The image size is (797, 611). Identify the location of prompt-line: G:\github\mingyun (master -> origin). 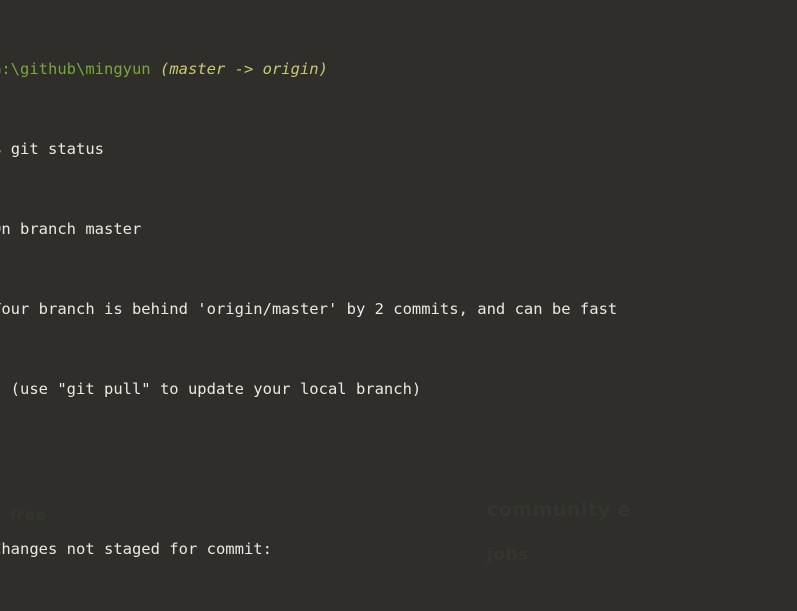
(398, 69).